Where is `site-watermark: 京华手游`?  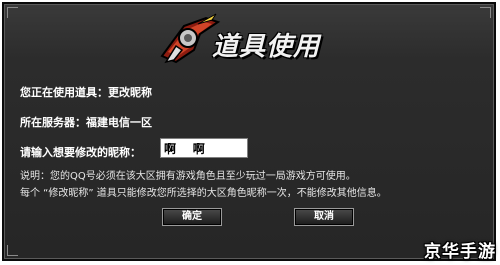 site-watermark: 京华手游 is located at coordinates (460, 252).